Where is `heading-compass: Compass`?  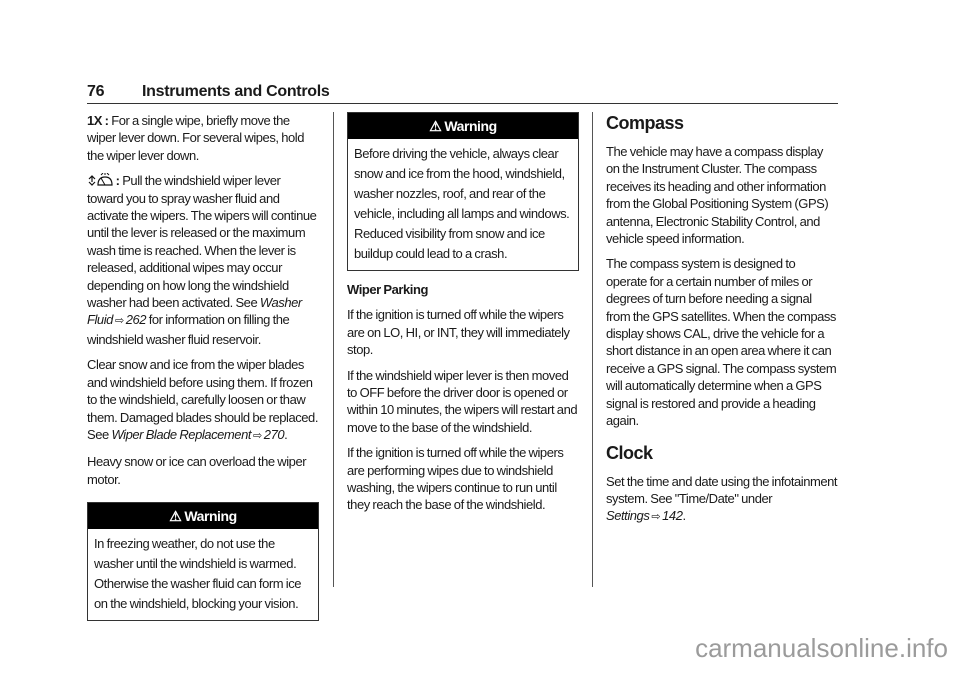 heading-compass: Compass is located at coordinates (645, 123).